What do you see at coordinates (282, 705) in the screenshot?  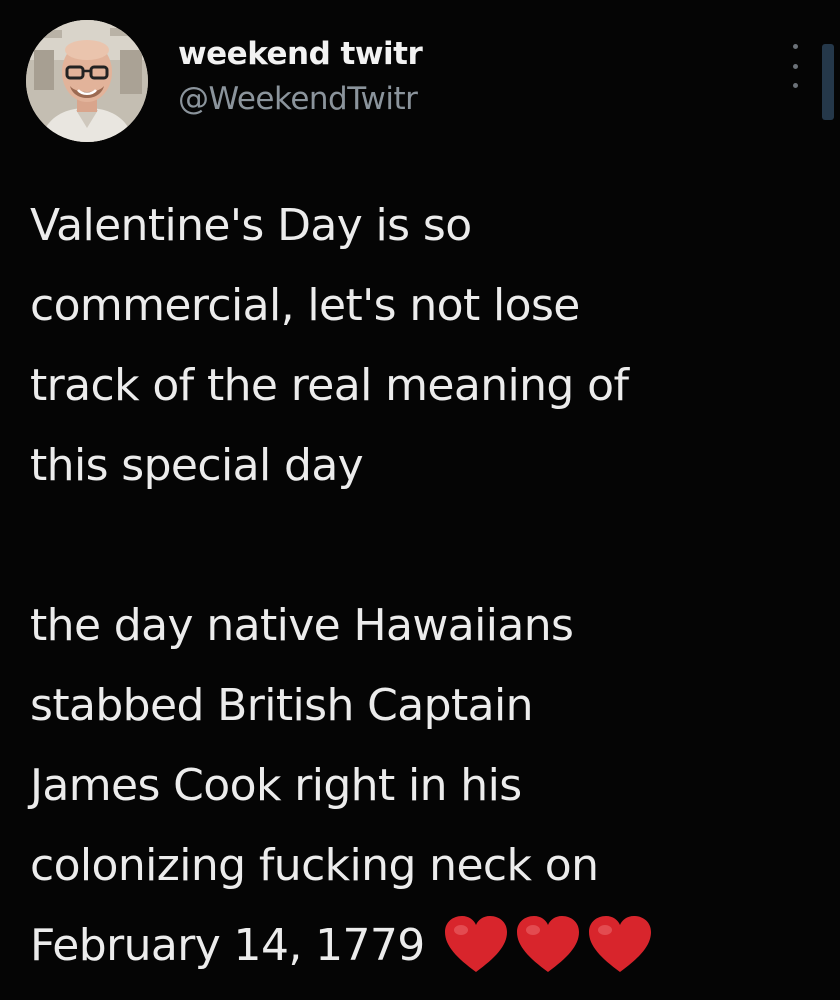 I see `tweet-line: stabbed British Captain` at bounding box center [282, 705].